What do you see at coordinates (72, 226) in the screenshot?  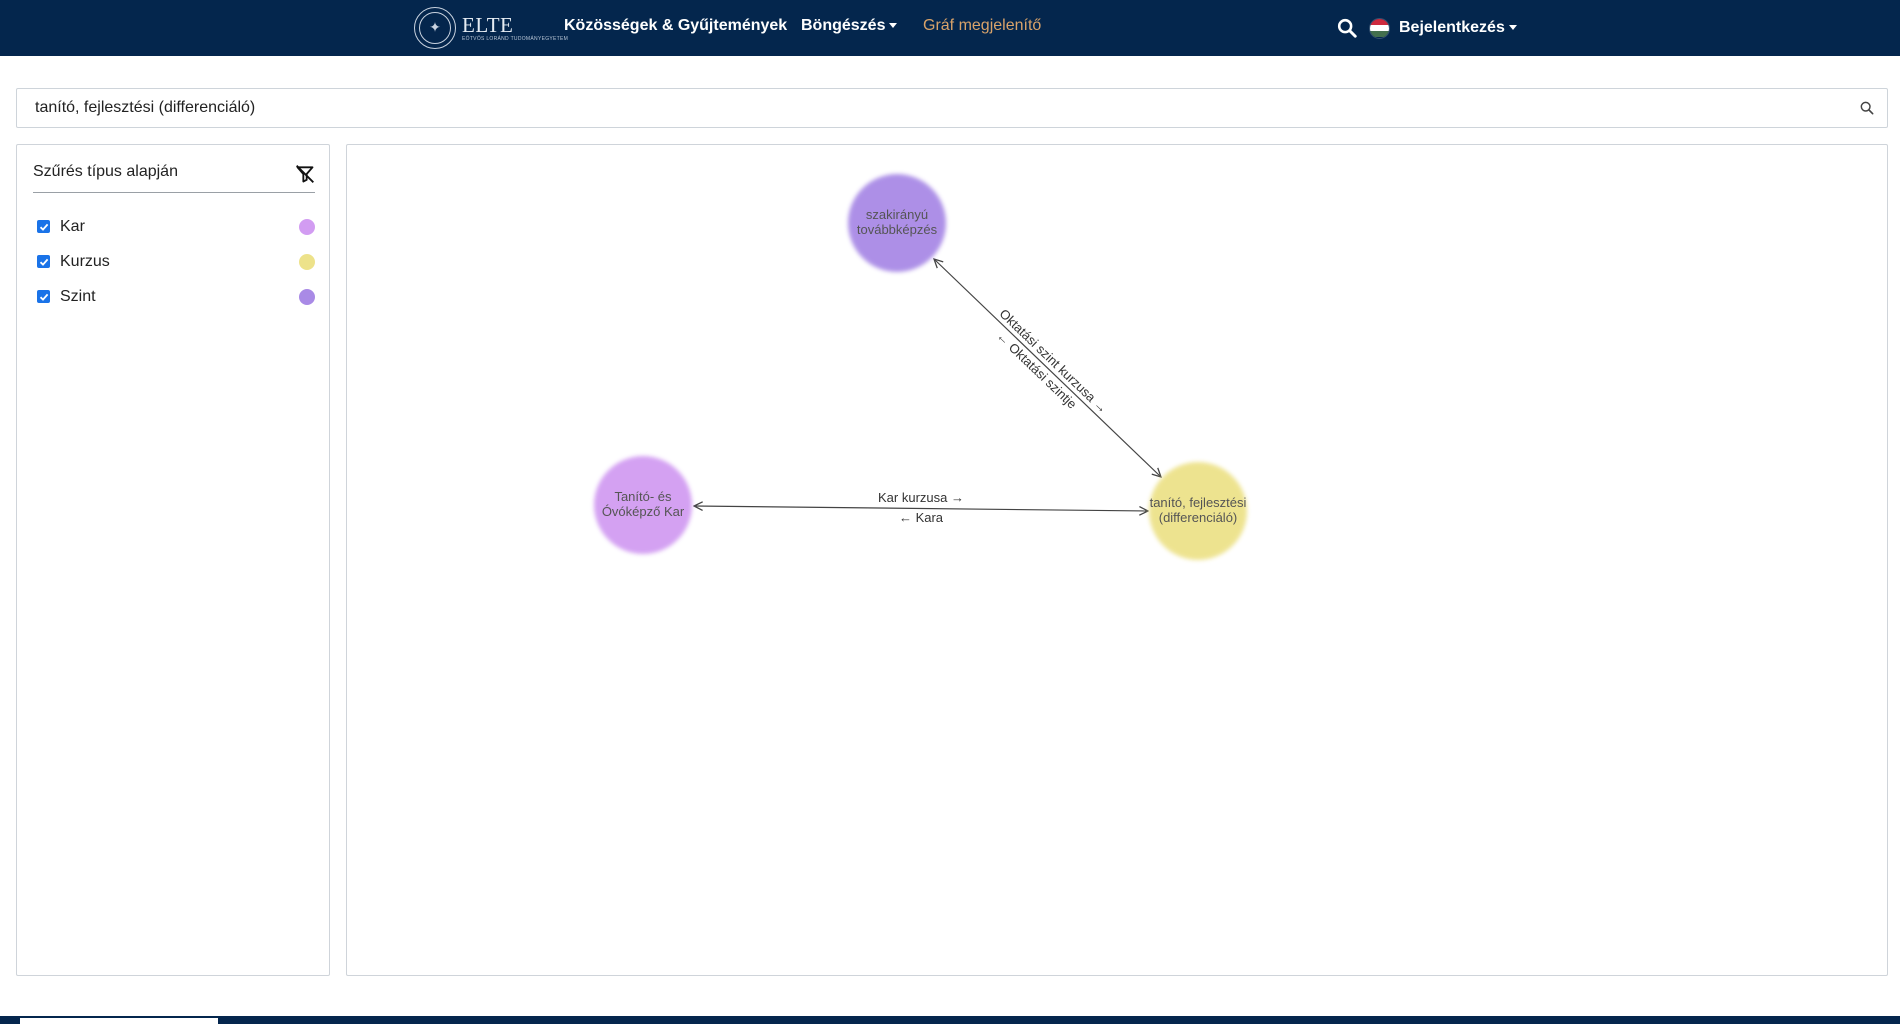 I see `filter-label: Kar` at bounding box center [72, 226].